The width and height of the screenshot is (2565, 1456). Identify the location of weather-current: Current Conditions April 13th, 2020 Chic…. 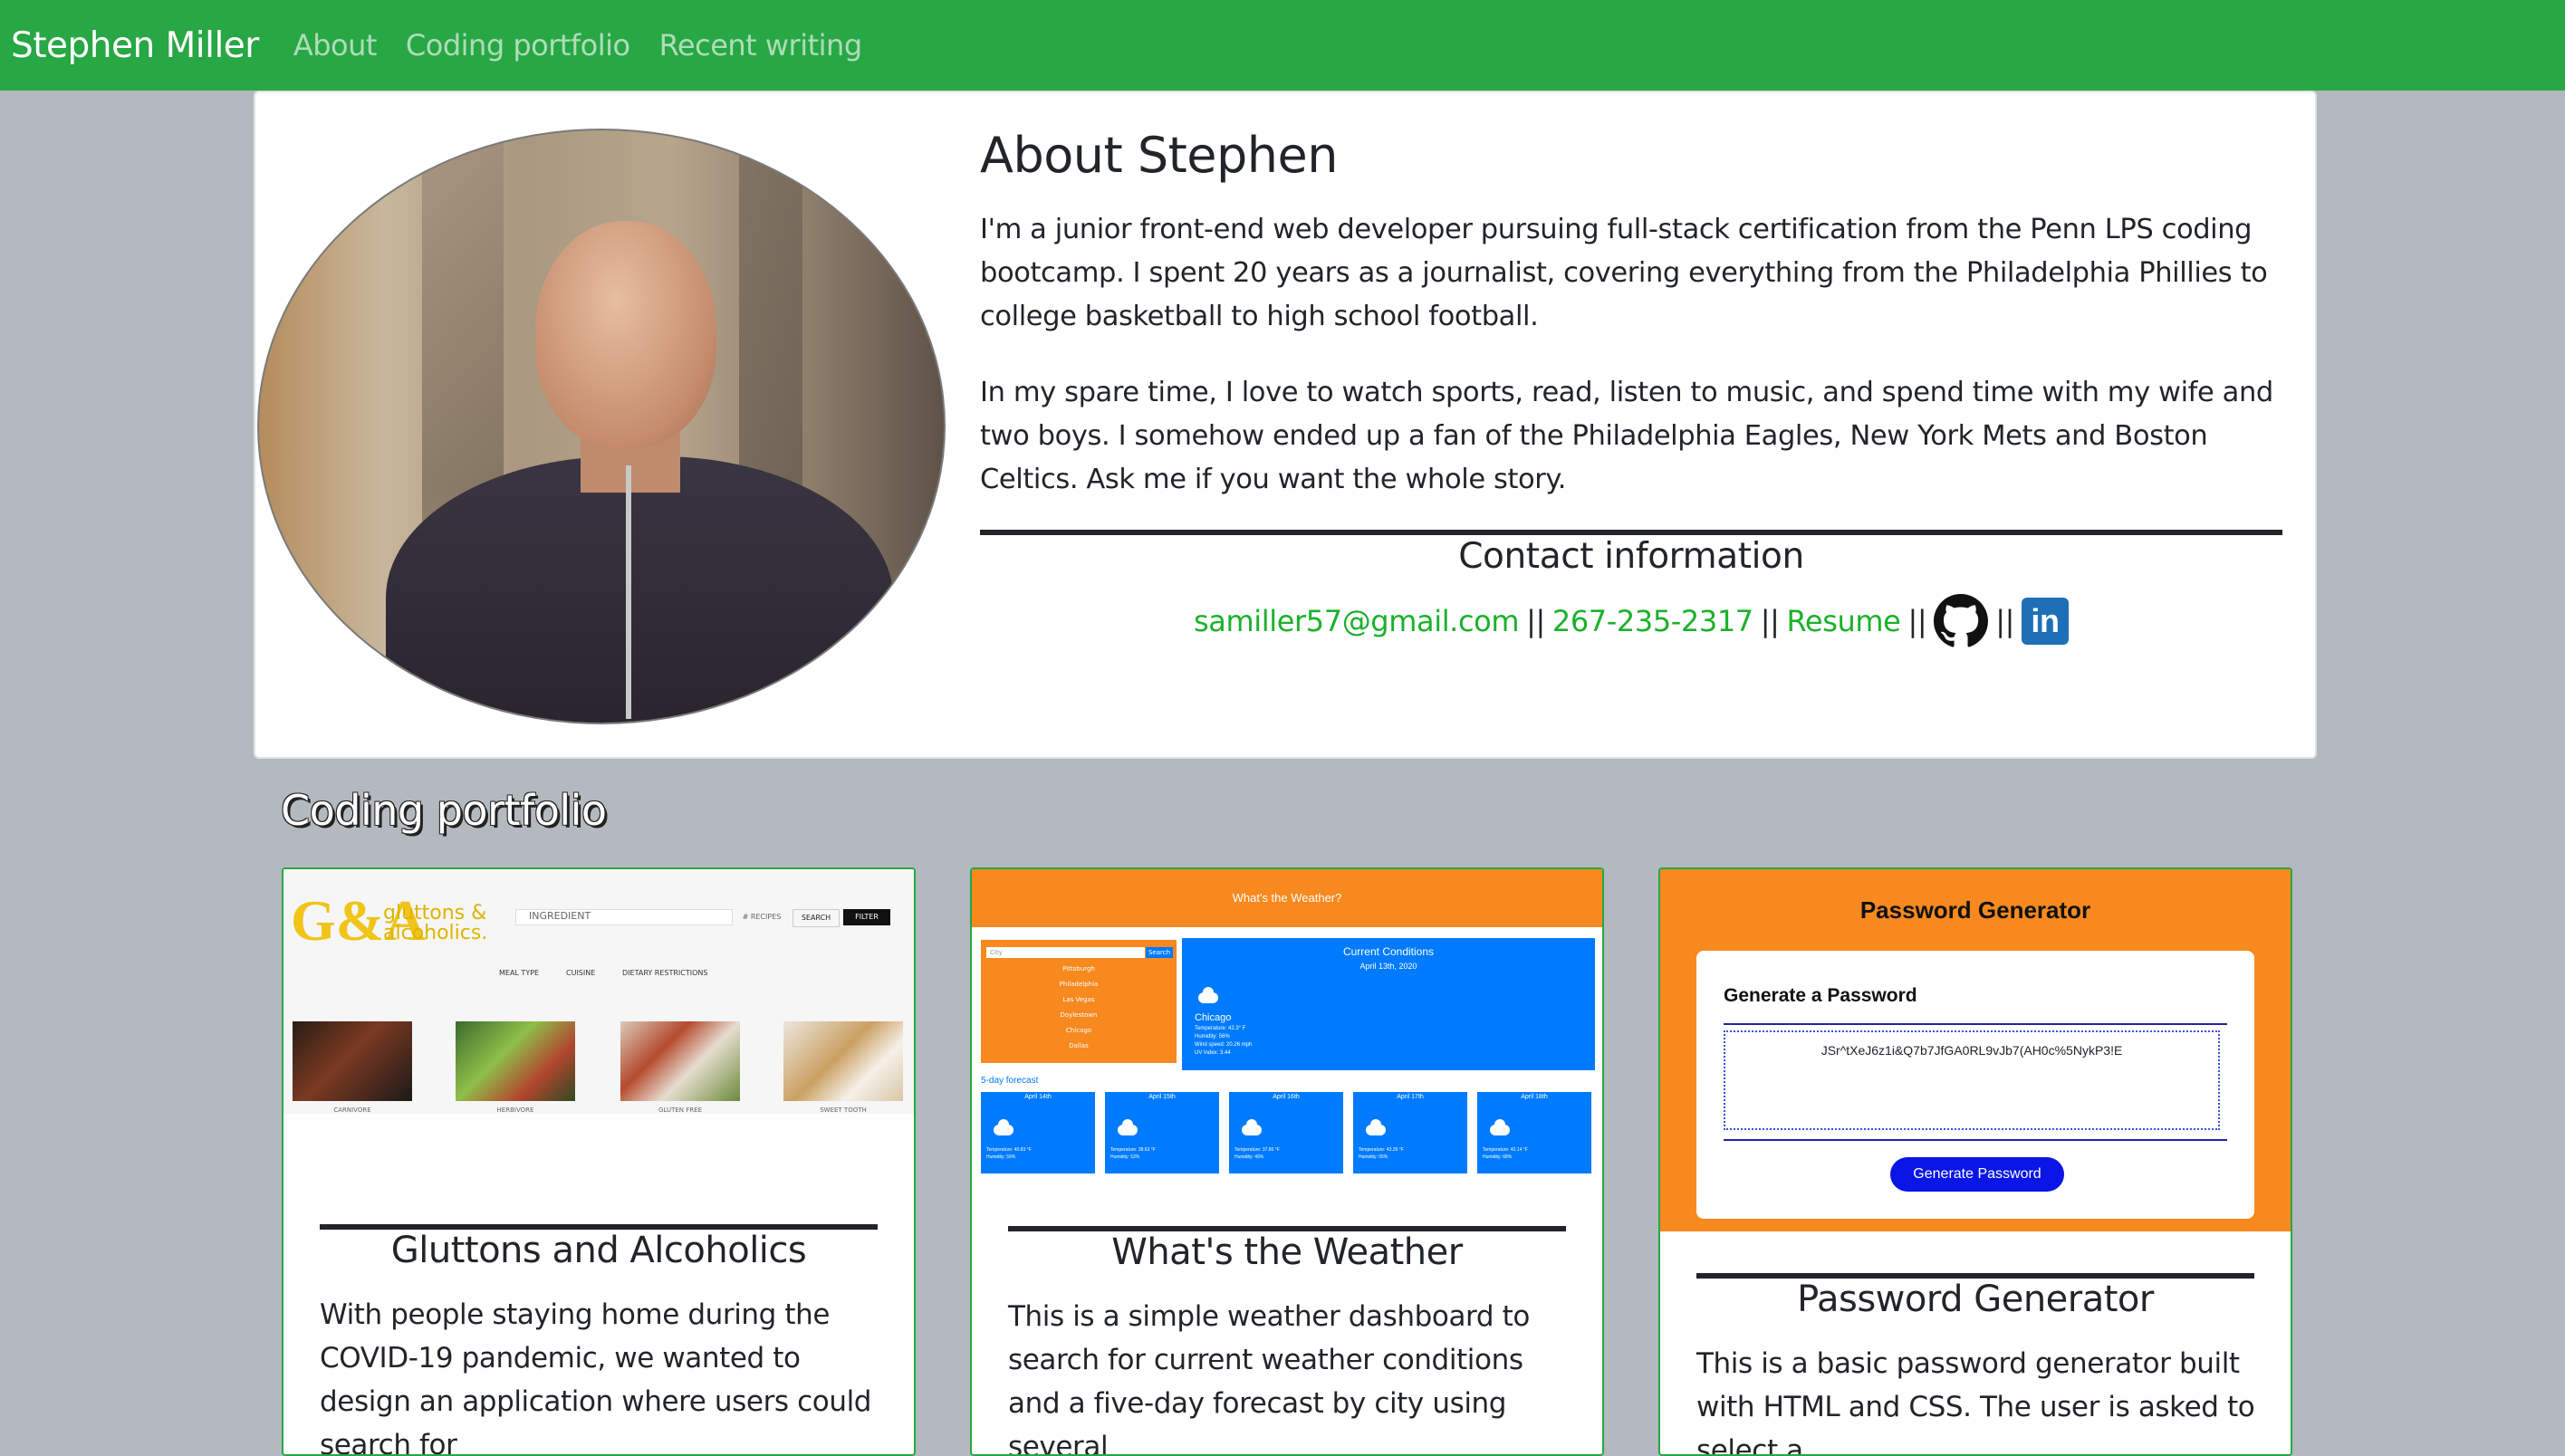
(1388, 1004).